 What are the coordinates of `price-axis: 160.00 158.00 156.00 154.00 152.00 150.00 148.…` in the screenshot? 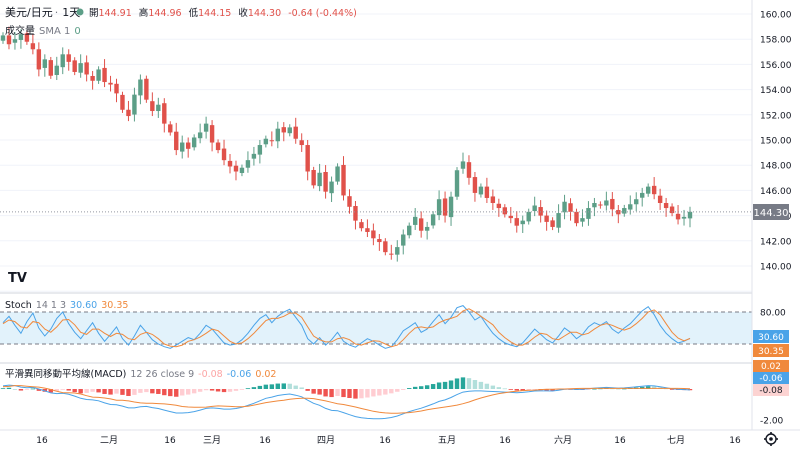 It's located at (776, 142).